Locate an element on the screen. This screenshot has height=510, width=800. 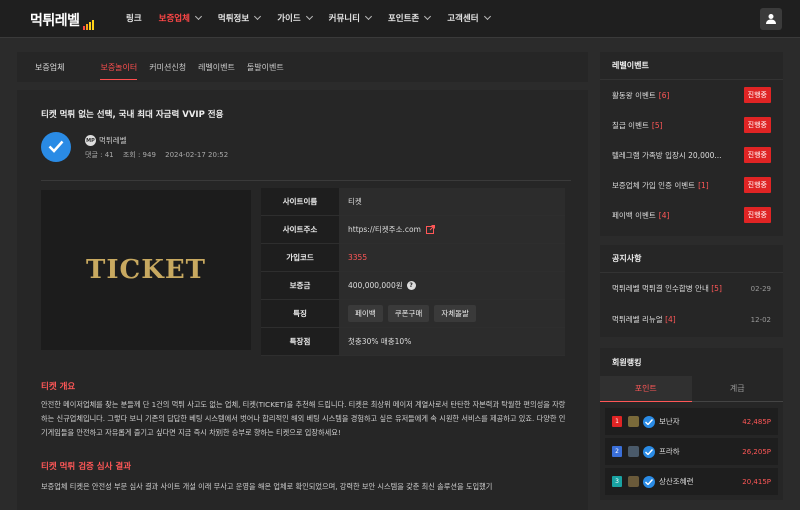
info-label: 가입코드 is located at coordinates (300, 257).